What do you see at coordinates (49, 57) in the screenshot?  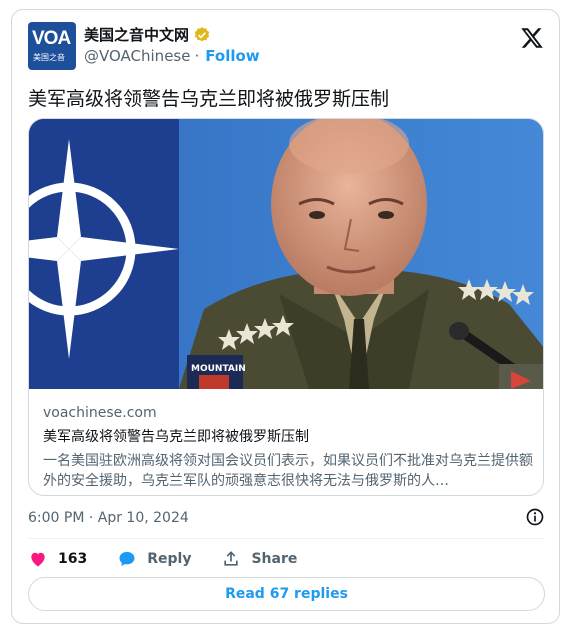 I see `avatar-logo-subtext: 美国之音` at bounding box center [49, 57].